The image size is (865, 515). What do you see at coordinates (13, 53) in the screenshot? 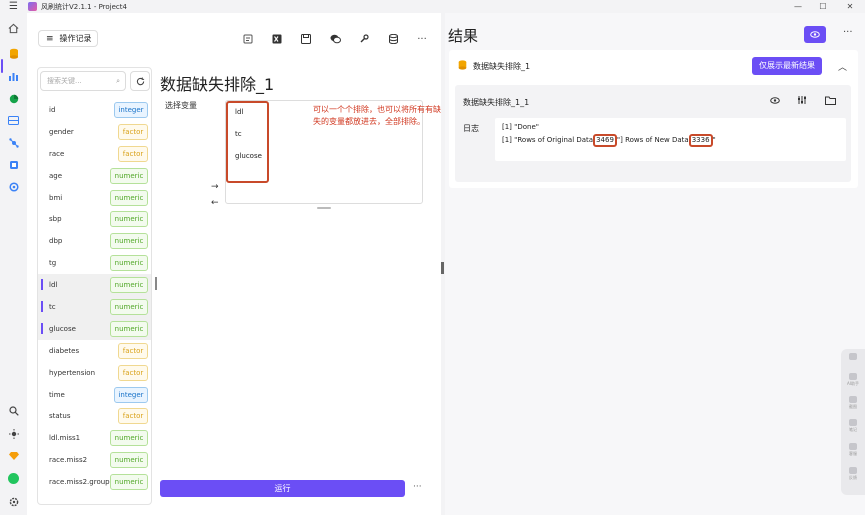
I see `data-icon` at bounding box center [13, 53].